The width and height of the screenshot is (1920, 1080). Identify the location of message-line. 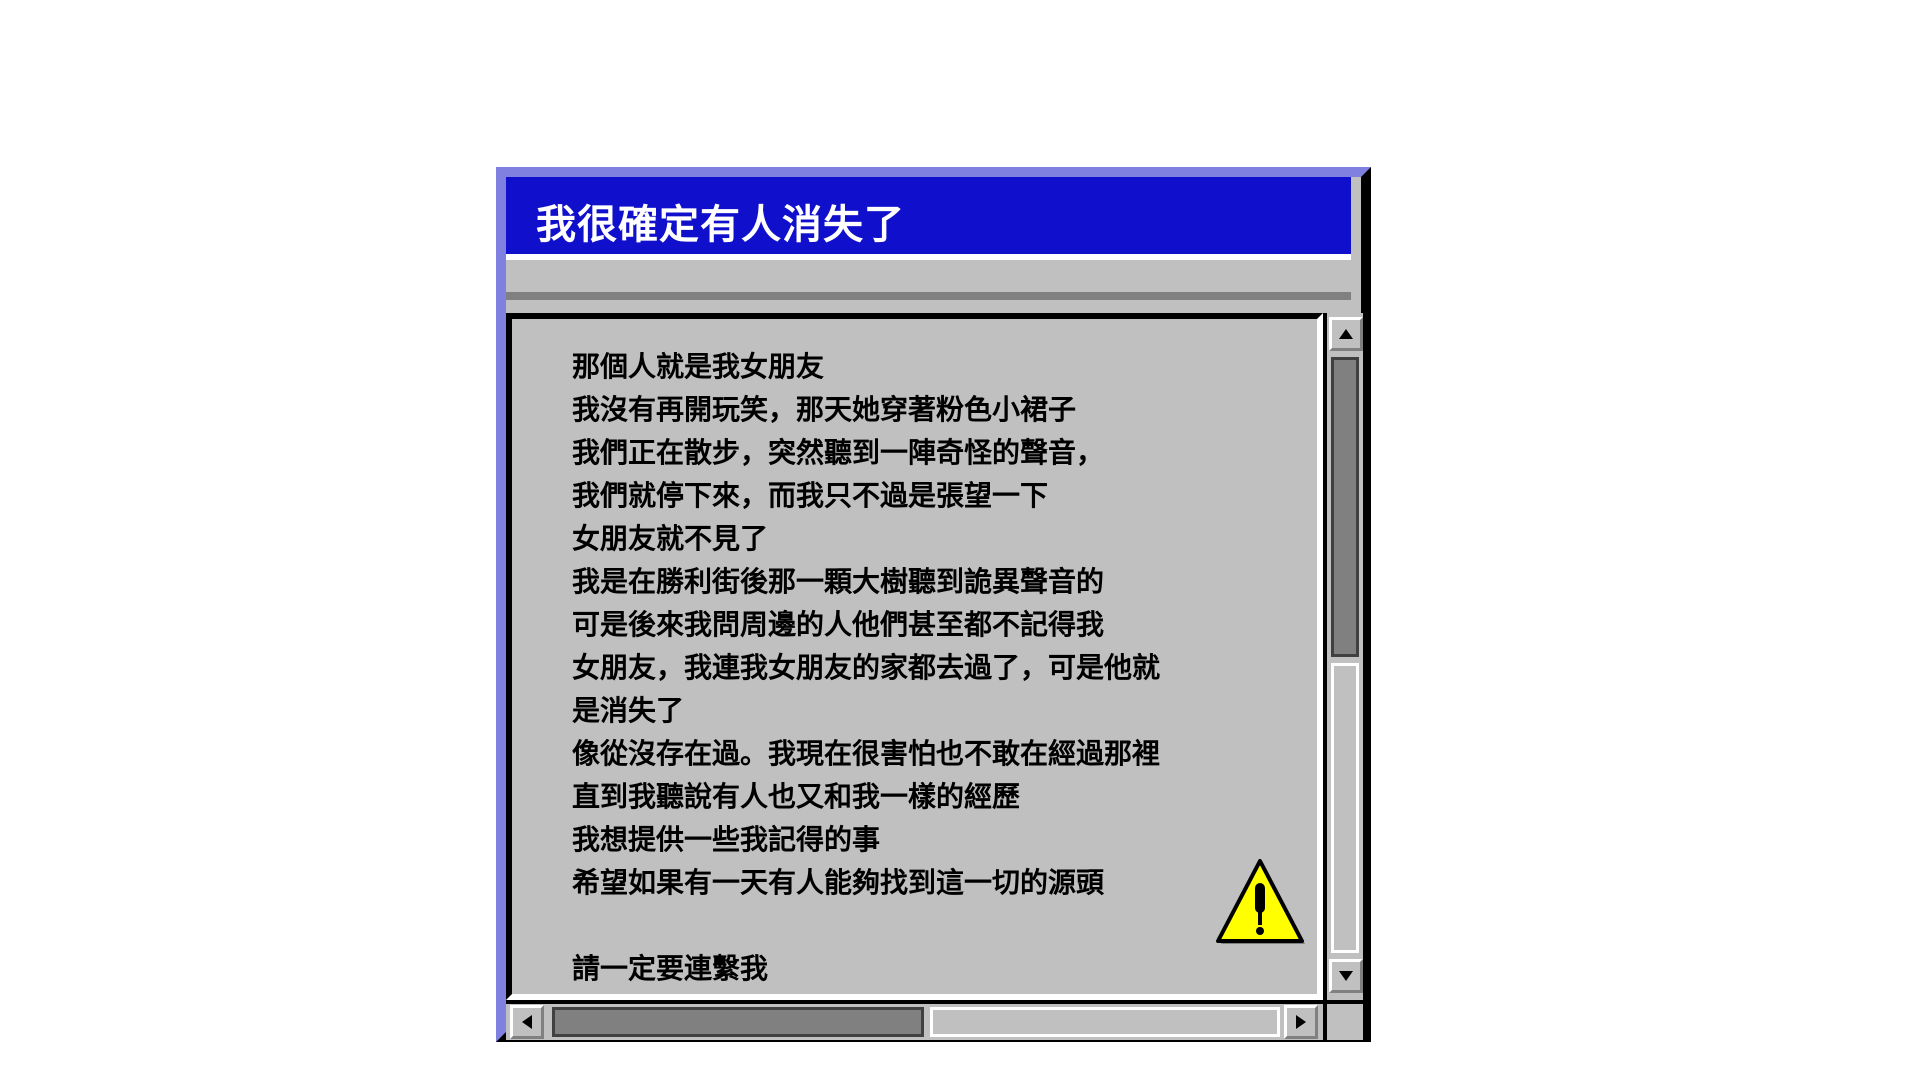
(912, 925).